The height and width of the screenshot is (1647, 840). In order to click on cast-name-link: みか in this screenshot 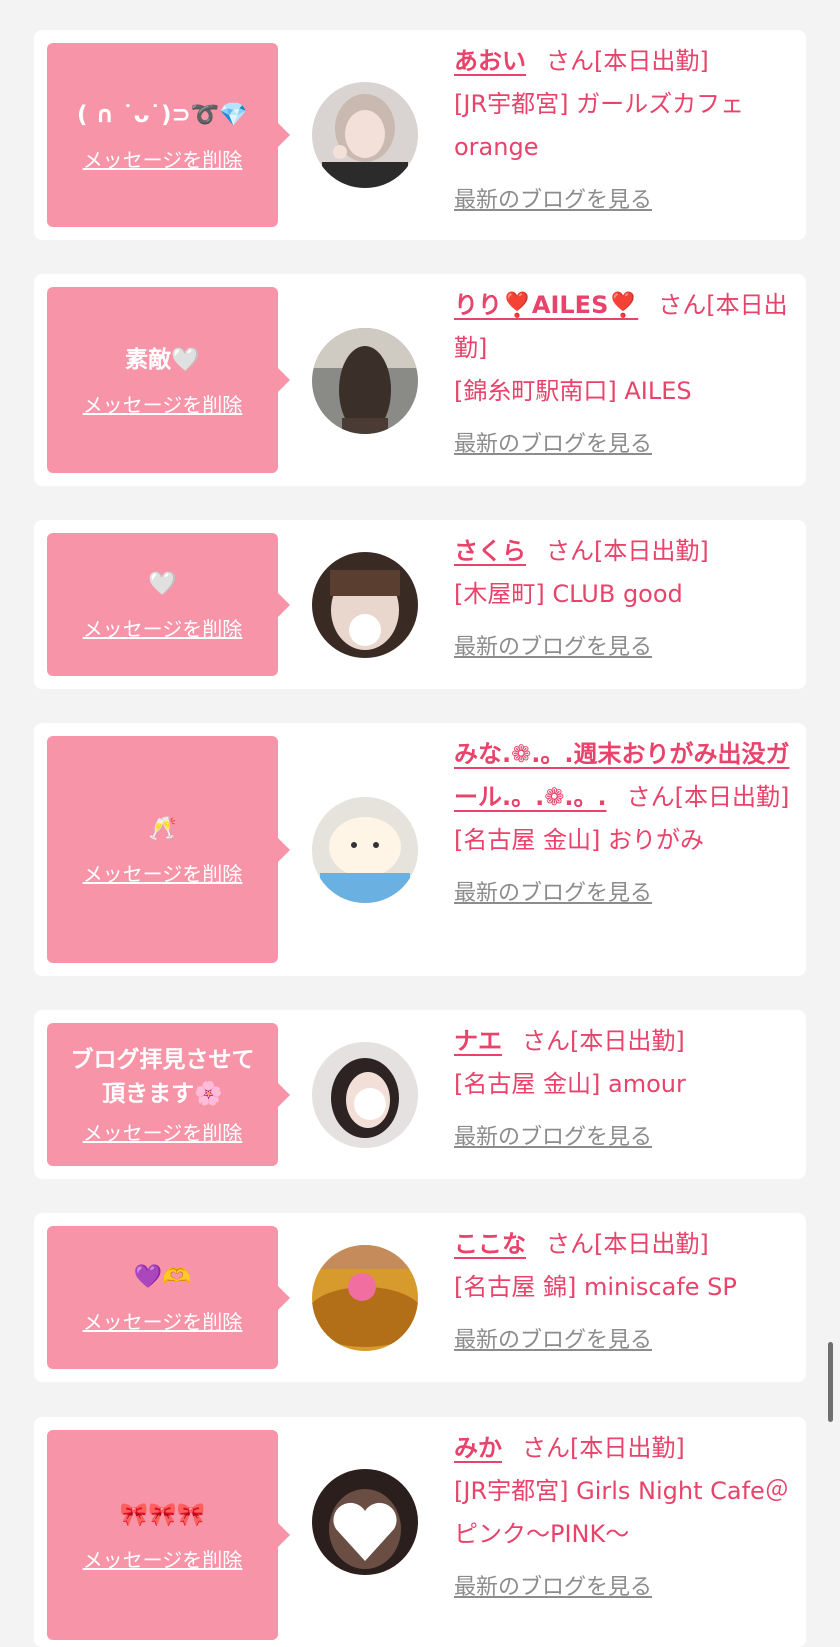, I will do `click(478, 1448)`.